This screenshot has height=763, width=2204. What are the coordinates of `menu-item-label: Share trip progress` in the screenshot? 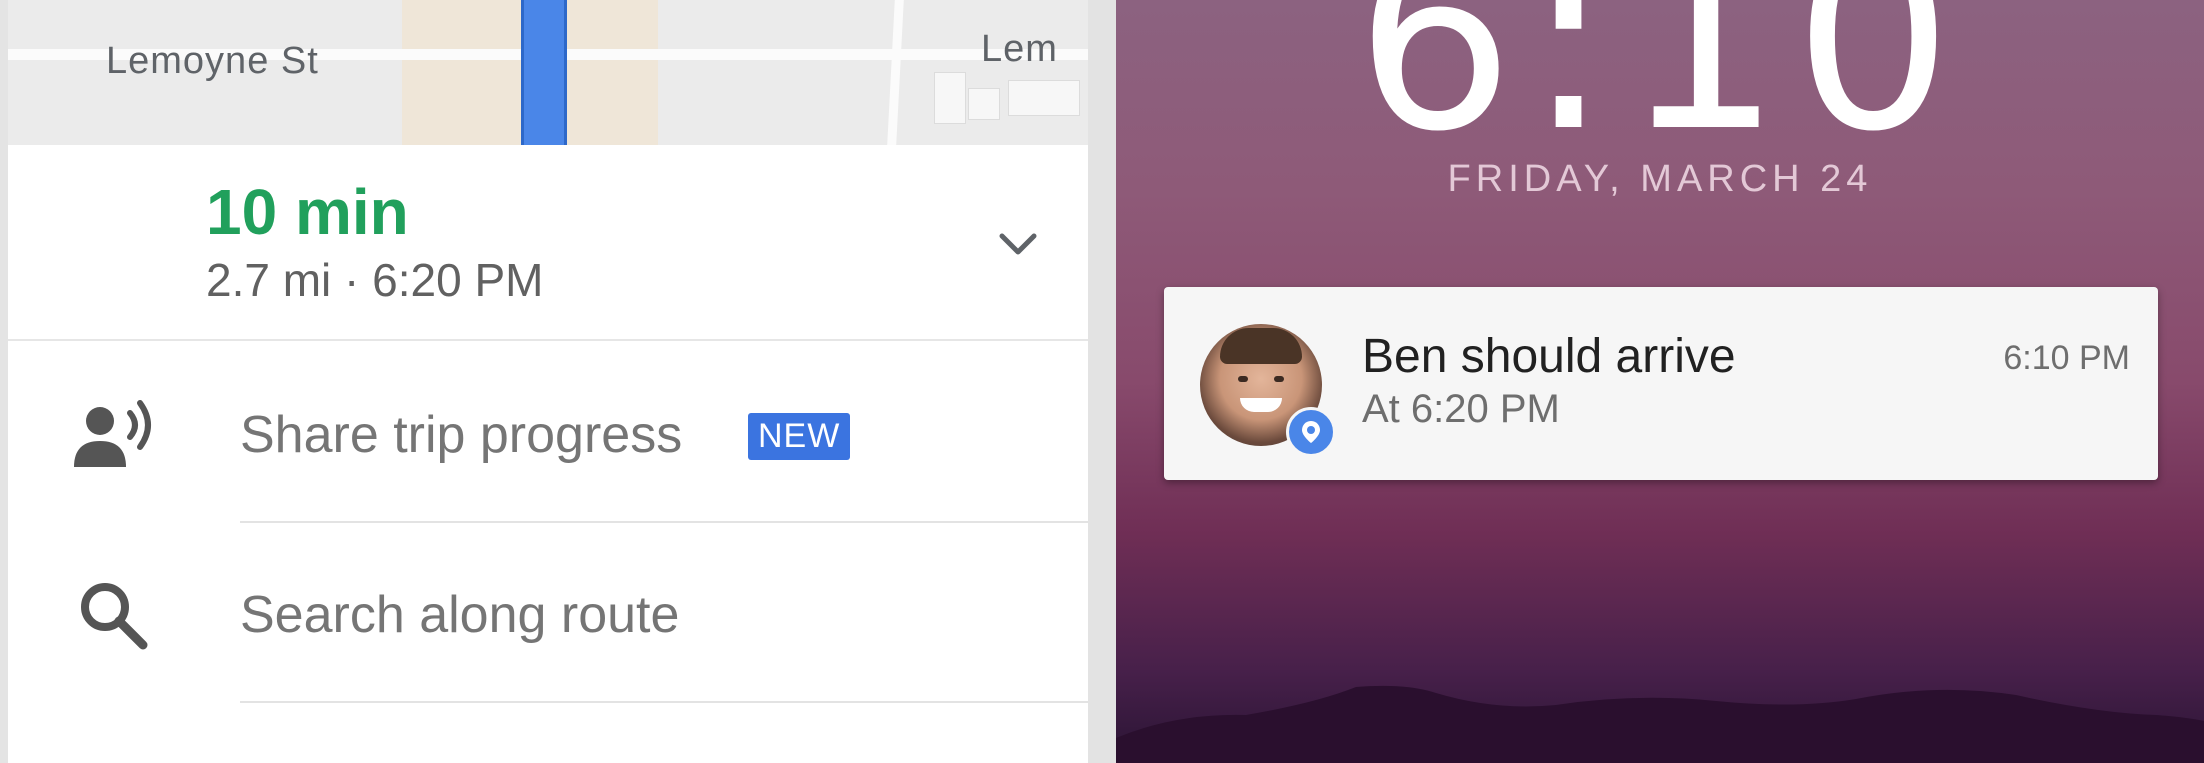 It's located at (461, 435).